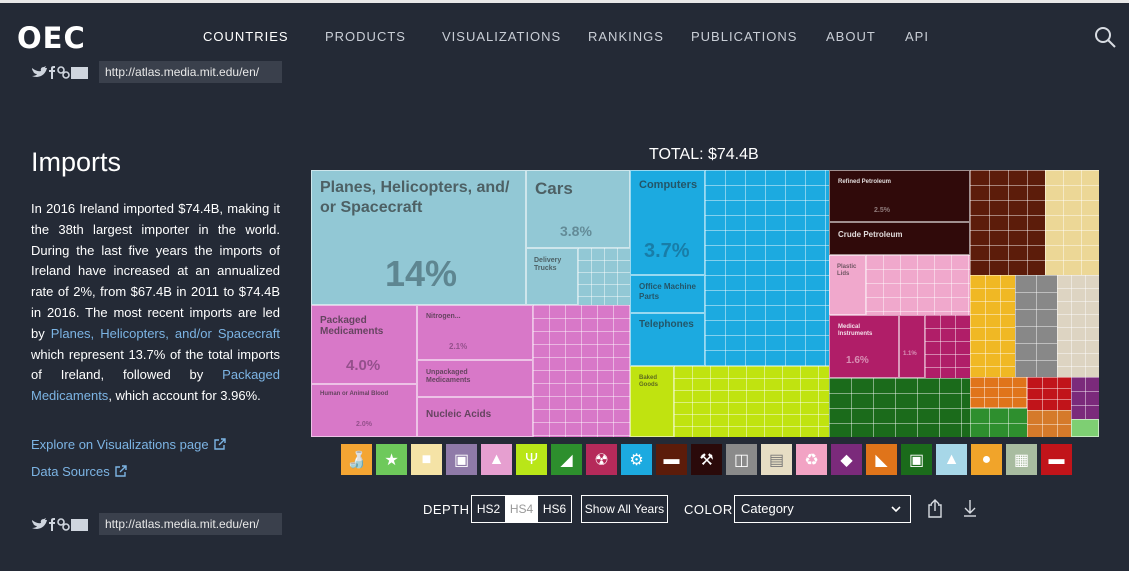 The height and width of the screenshot is (571, 1129). I want to click on tile-human-blood: Human or Animal Blood 2.0%, so click(364, 410).